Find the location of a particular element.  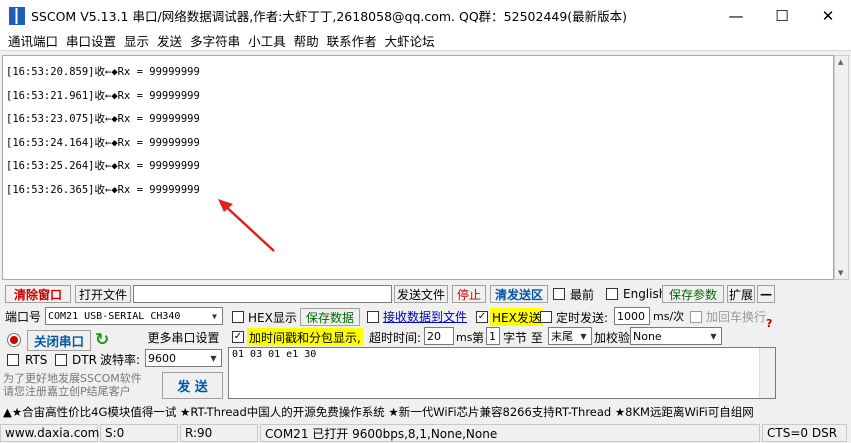

port-value: COM21 USB-SERIAL CH340 is located at coordinates (114, 316).